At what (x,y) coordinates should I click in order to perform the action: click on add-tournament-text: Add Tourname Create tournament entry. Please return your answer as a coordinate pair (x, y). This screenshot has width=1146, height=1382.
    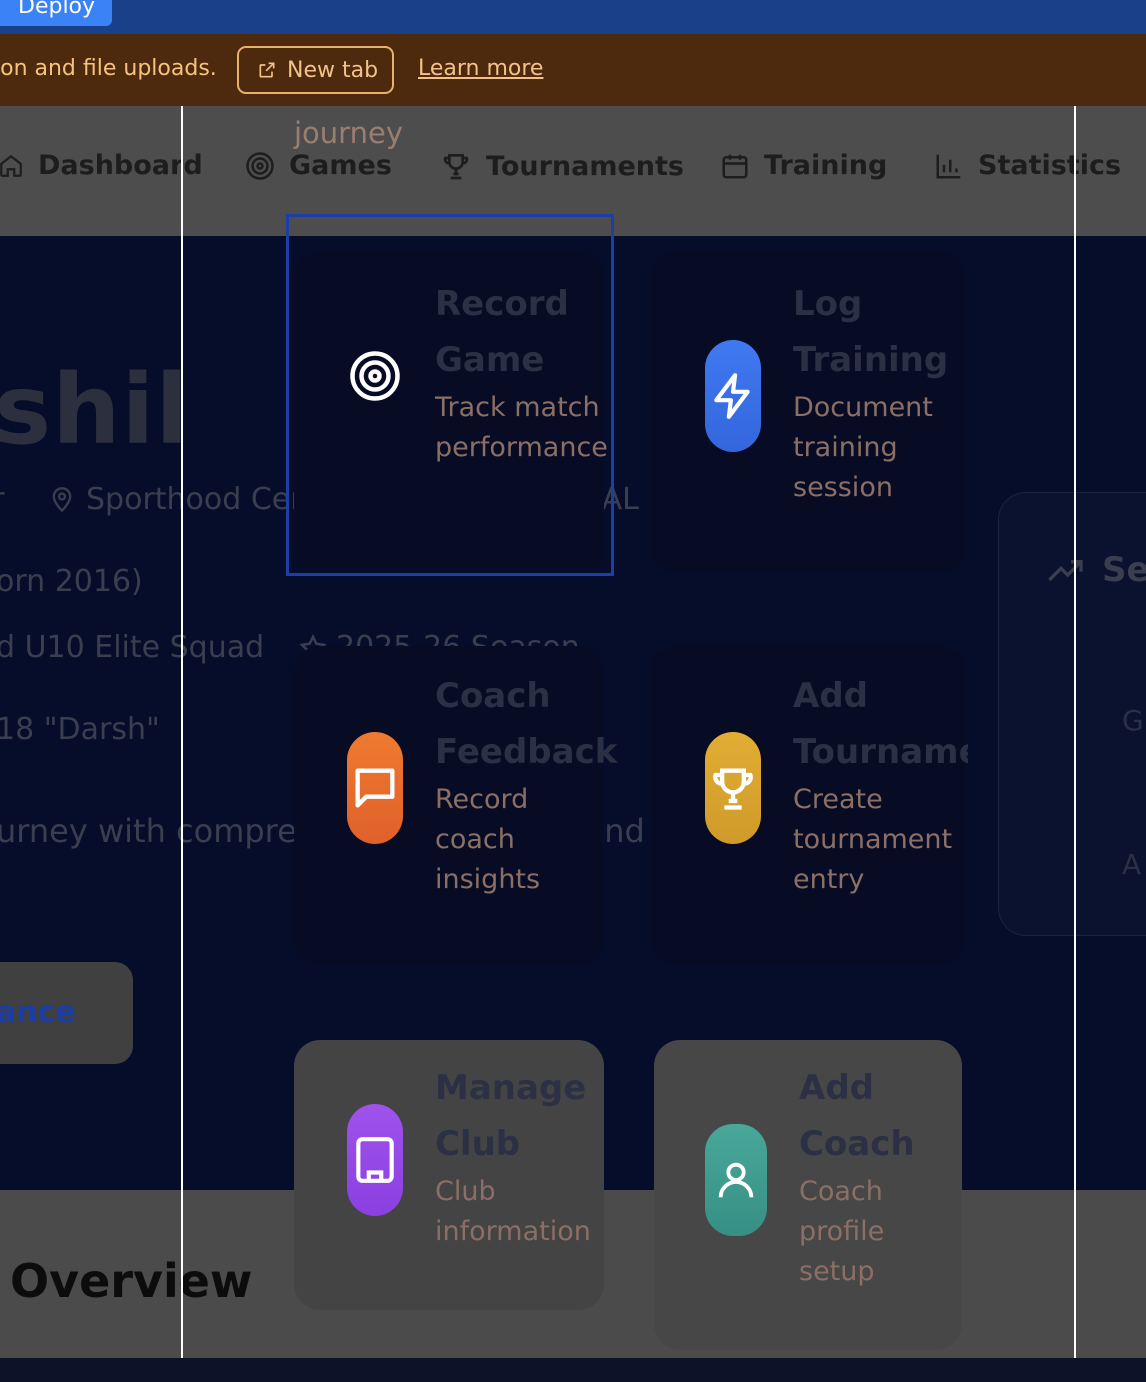
    Looking at the image, I should click on (880, 784).